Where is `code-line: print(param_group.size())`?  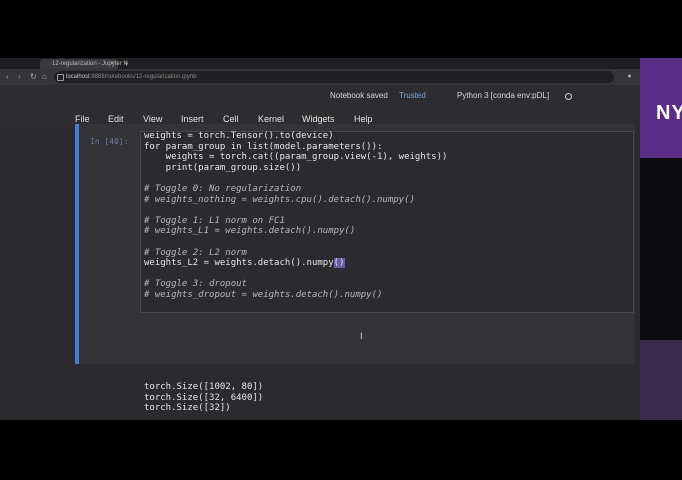
code-line: print(param_group.size()) is located at coordinates (295, 168).